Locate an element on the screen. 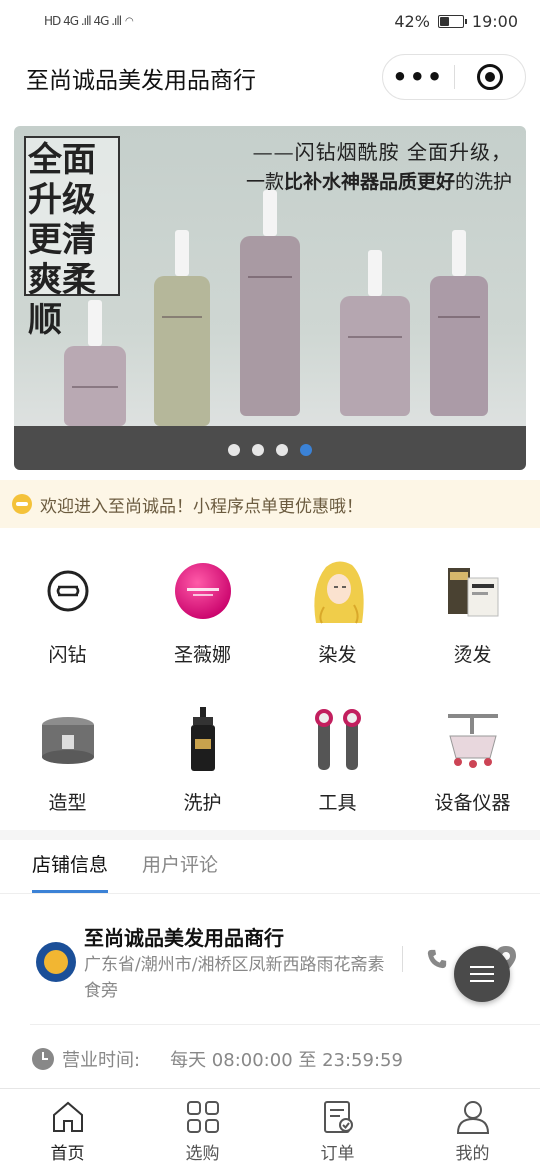  hair-dye-icon is located at coordinates (338, 591).